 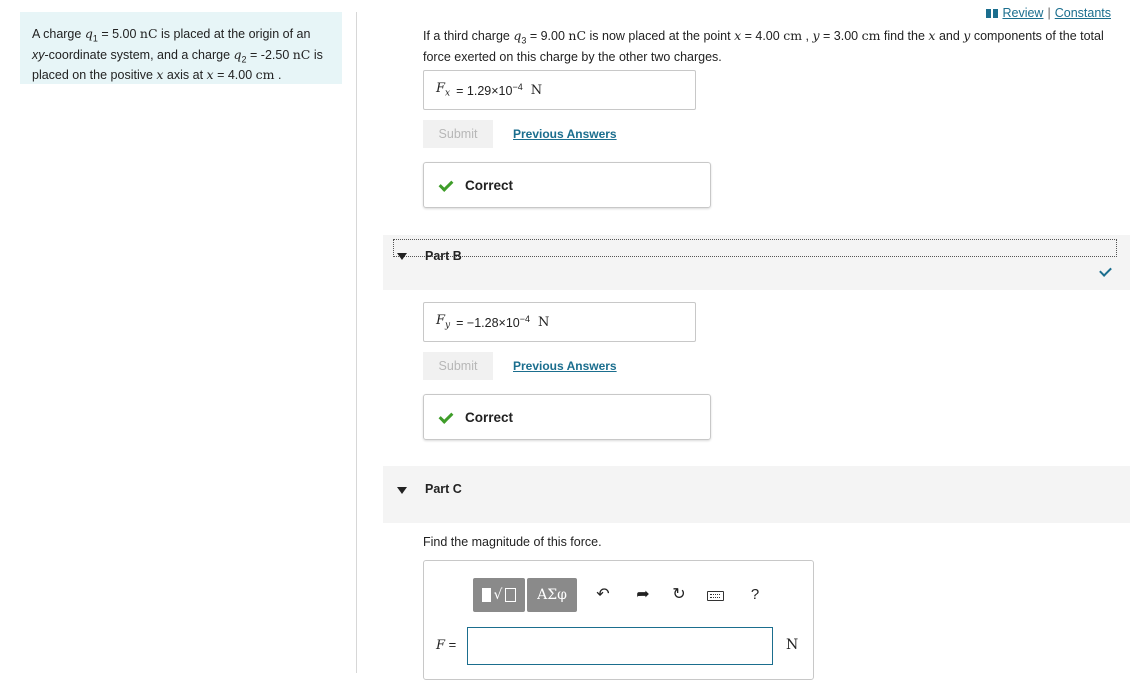 I want to click on part-b-previous-answers-link: Previous Answers, so click(x=565, y=366).